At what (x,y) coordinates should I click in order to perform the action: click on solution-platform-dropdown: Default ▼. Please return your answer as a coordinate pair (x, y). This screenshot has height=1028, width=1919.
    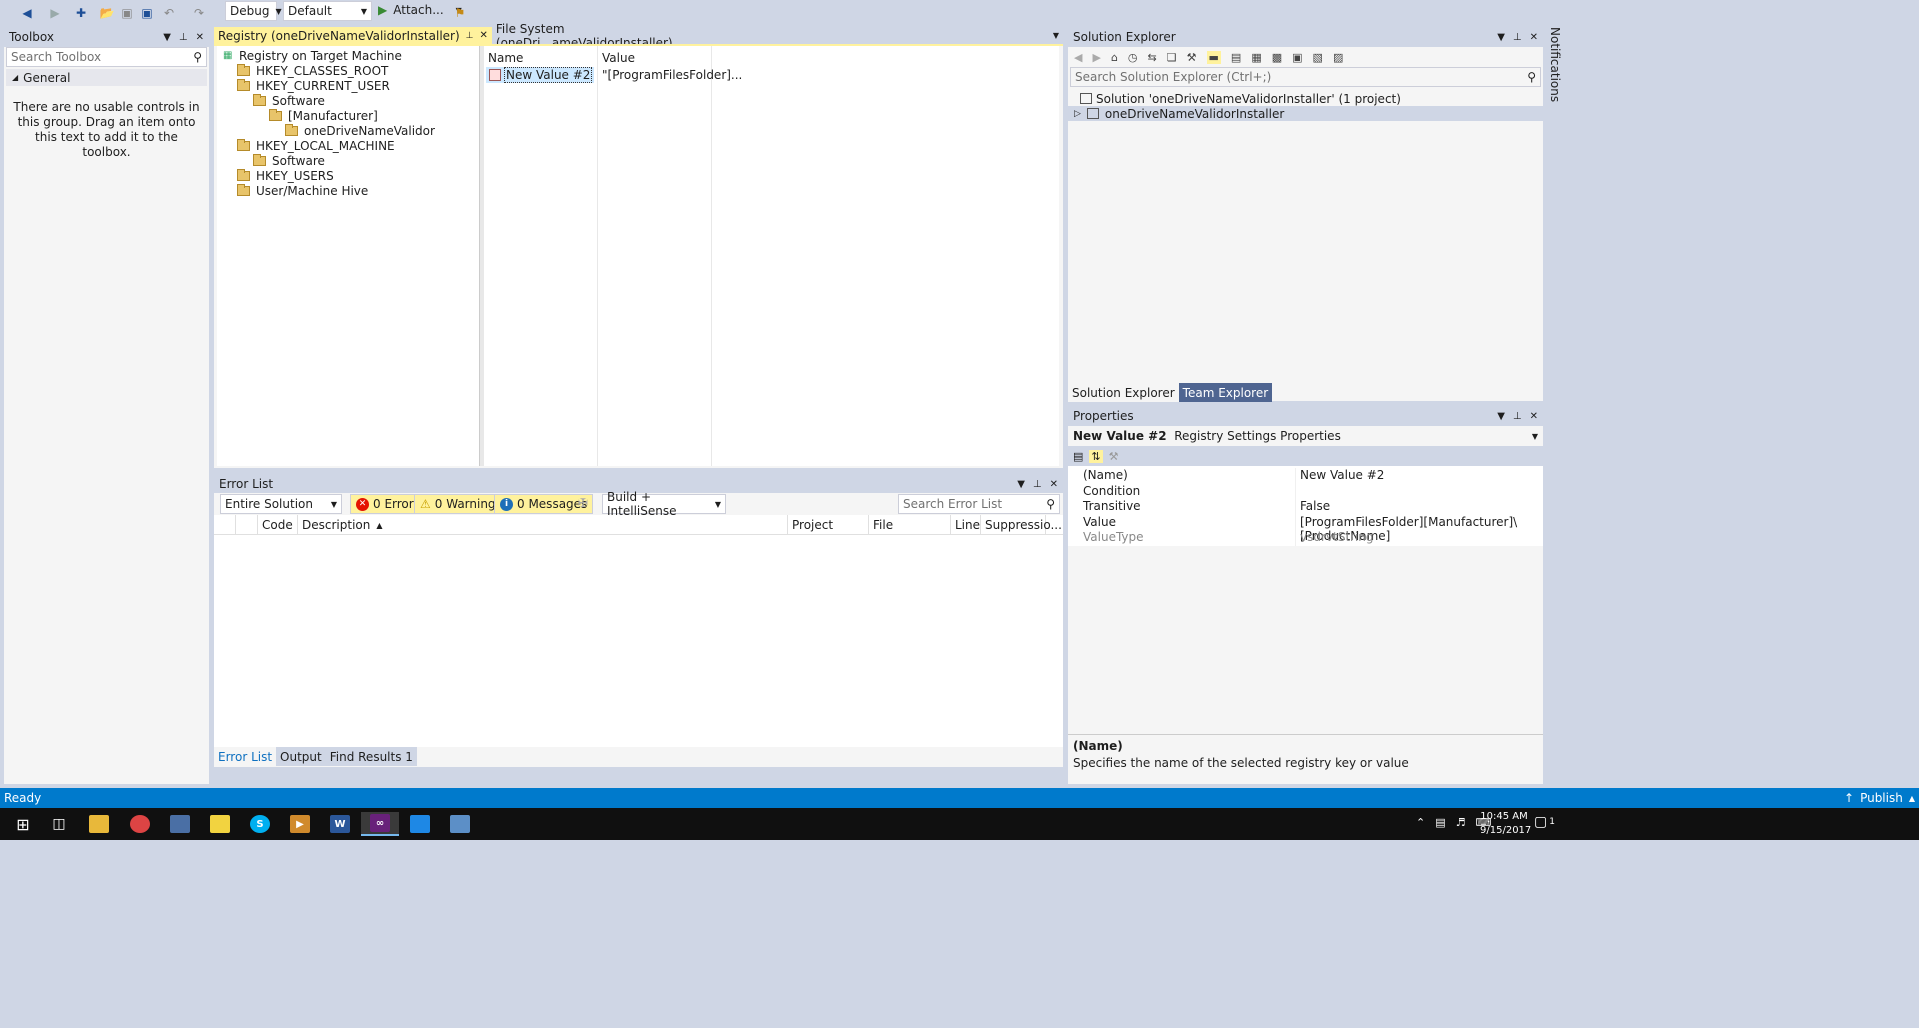
    Looking at the image, I should click on (327, 11).